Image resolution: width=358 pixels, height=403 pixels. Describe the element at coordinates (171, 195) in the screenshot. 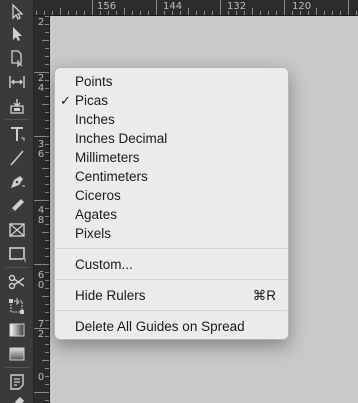

I see `menu-item-ciceros: Ciceros` at that location.